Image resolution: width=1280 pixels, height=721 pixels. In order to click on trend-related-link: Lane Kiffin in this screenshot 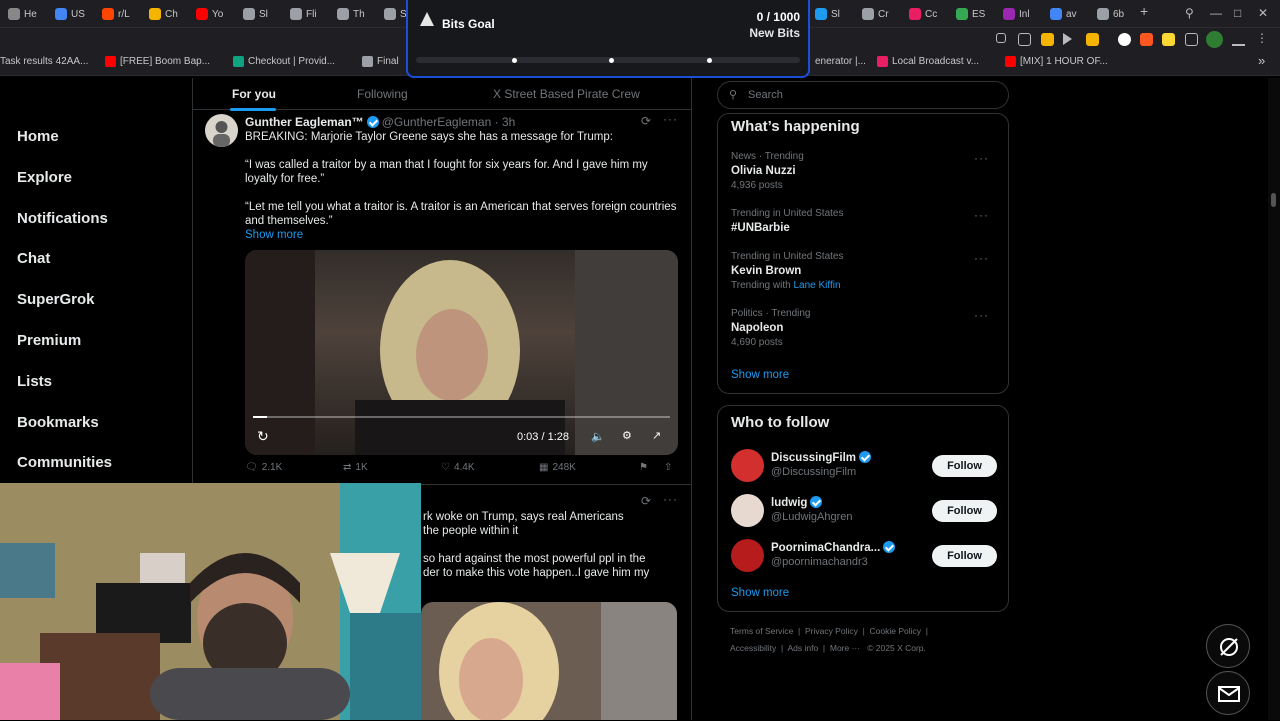, I will do `click(816, 285)`.